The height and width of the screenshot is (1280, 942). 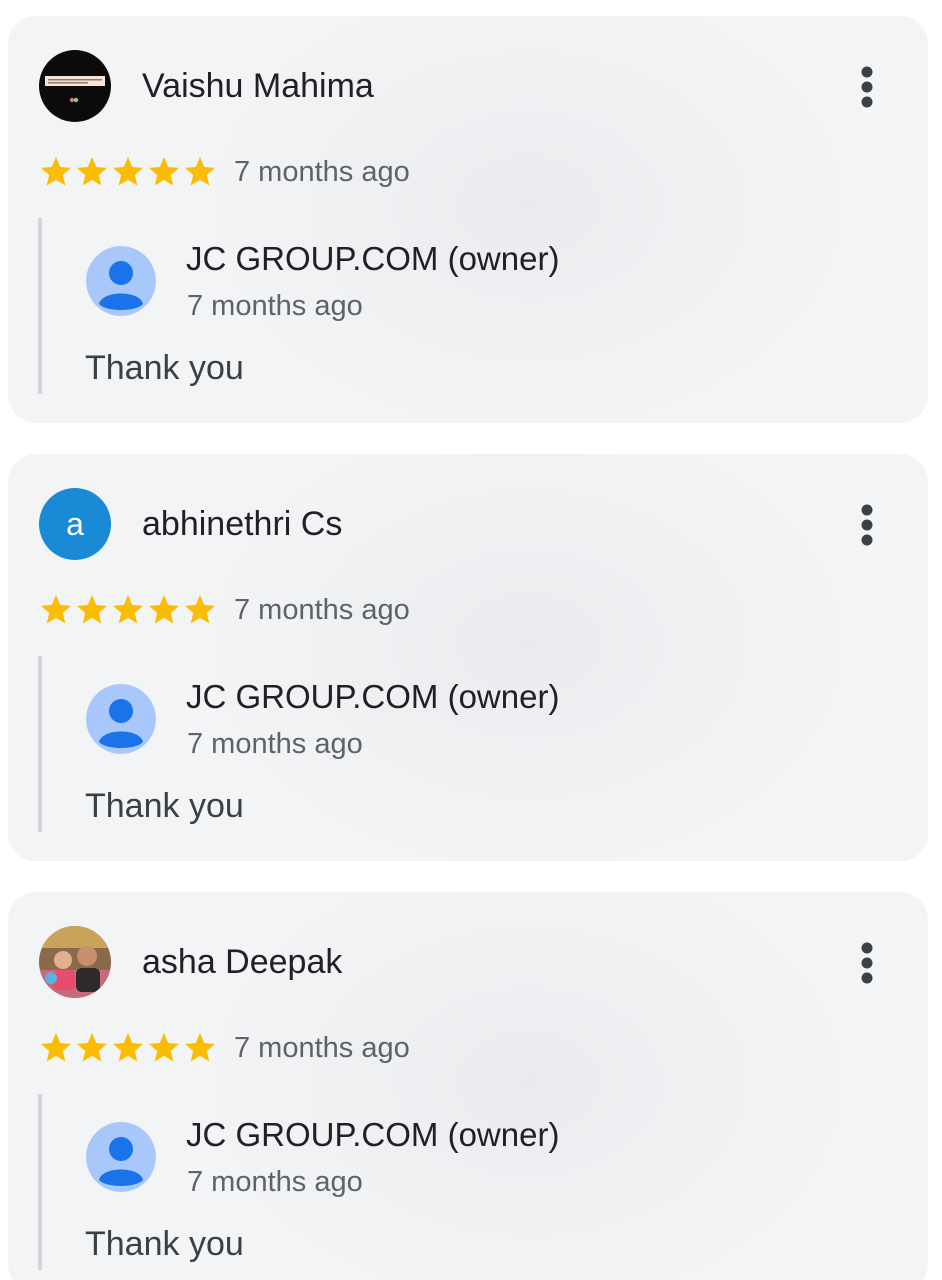 I want to click on reviewer-name: Vaishu Mahima, so click(x=258, y=86).